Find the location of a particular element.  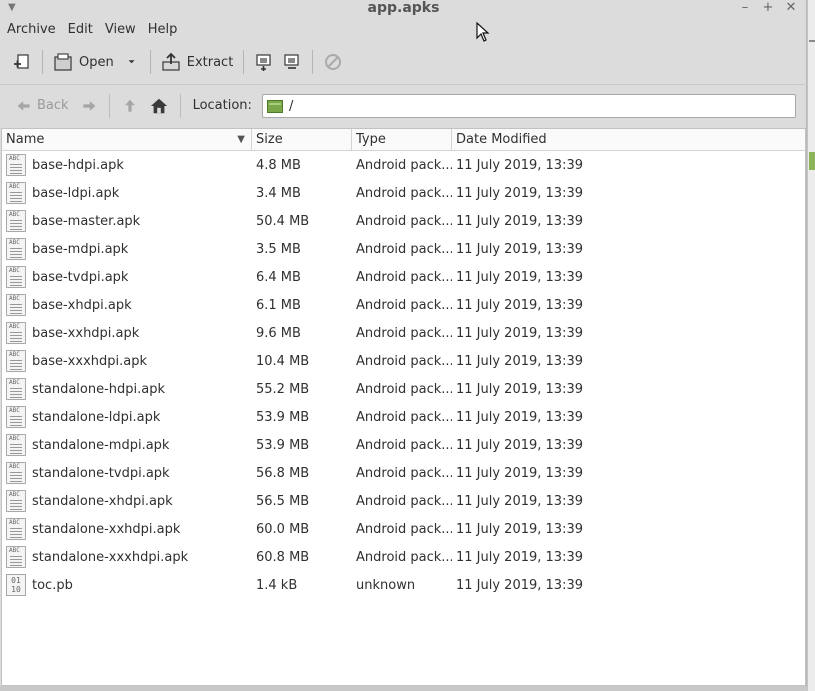

file-size: 9.6 MB is located at coordinates (278, 333).